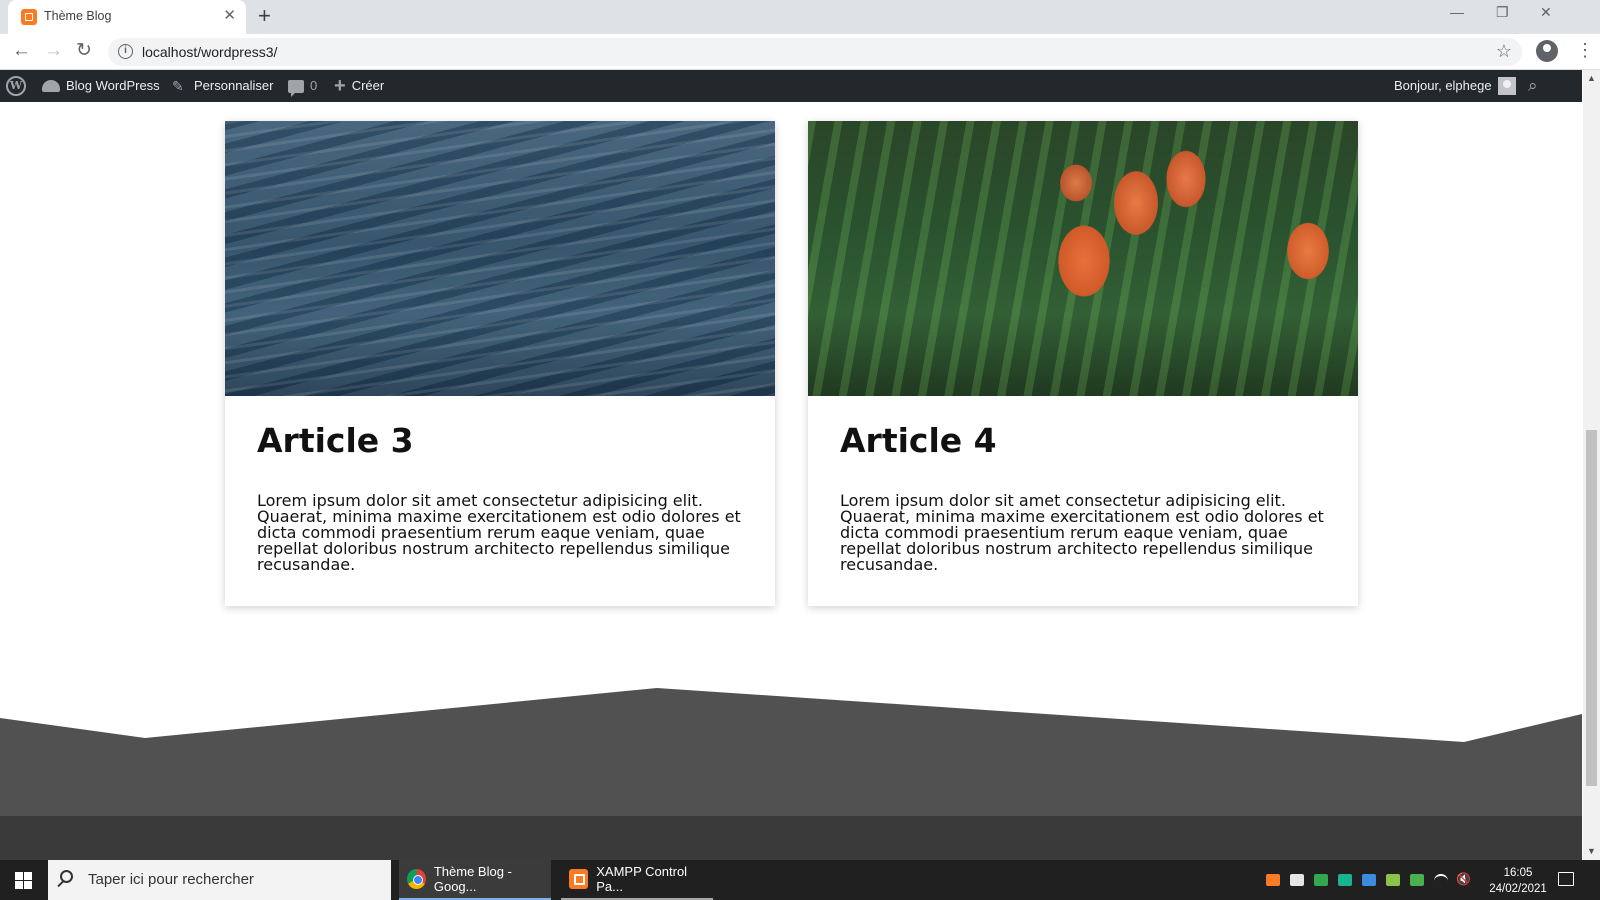 The width and height of the screenshot is (1600, 900). What do you see at coordinates (1463, 879) in the screenshot?
I see `volume-muted-icon: 🔇` at bounding box center [1463, 879].